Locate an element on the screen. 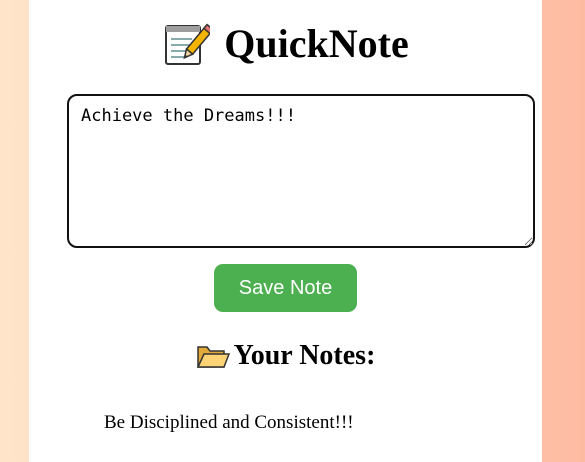  notes-heading-label: Your Notes: is located at coordinates (304, 355).